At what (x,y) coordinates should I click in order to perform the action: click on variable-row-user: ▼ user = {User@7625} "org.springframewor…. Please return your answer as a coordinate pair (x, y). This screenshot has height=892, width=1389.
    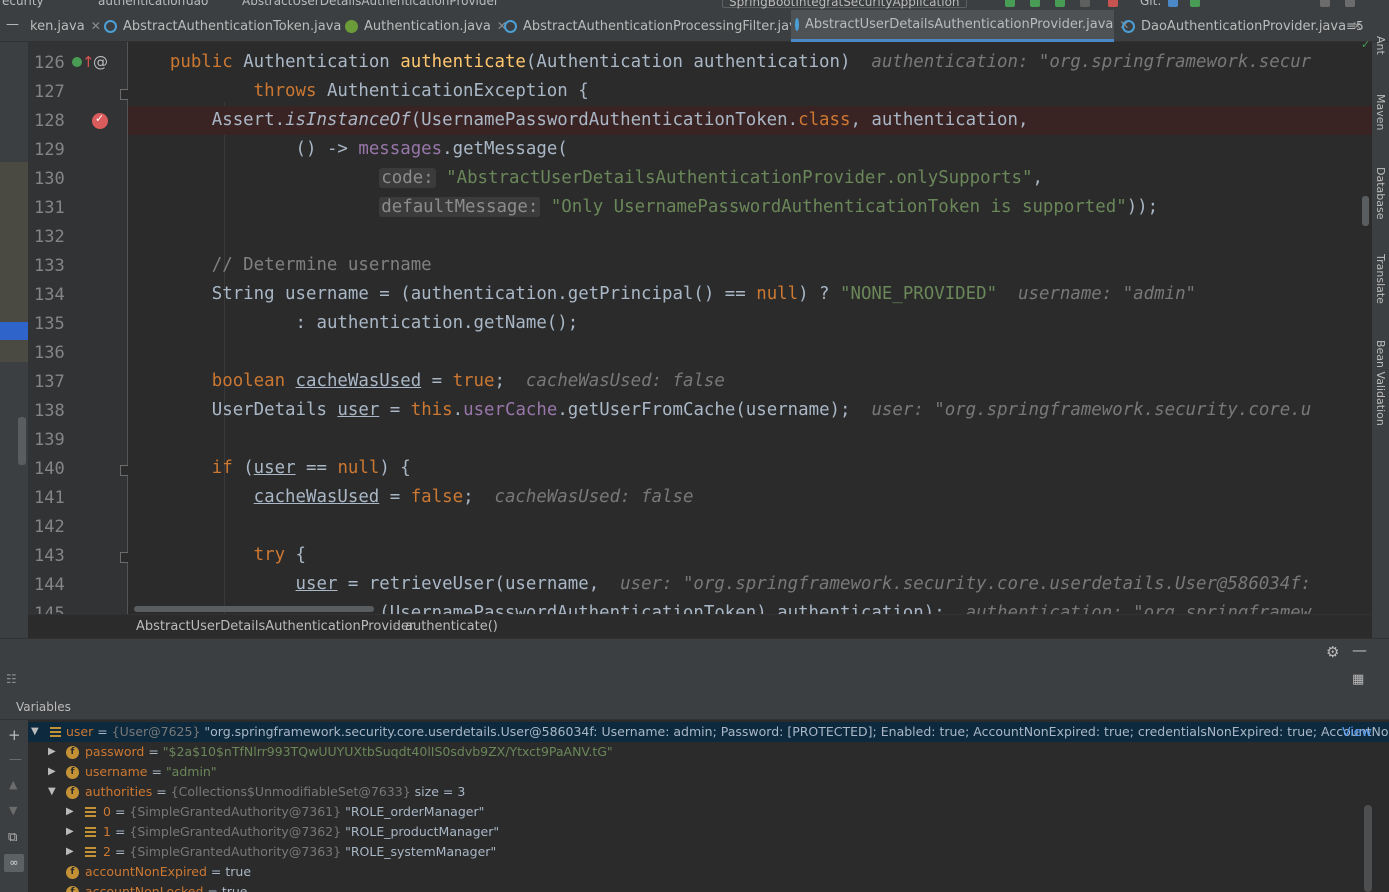
    Looking at the image, I should click on (708, 732).